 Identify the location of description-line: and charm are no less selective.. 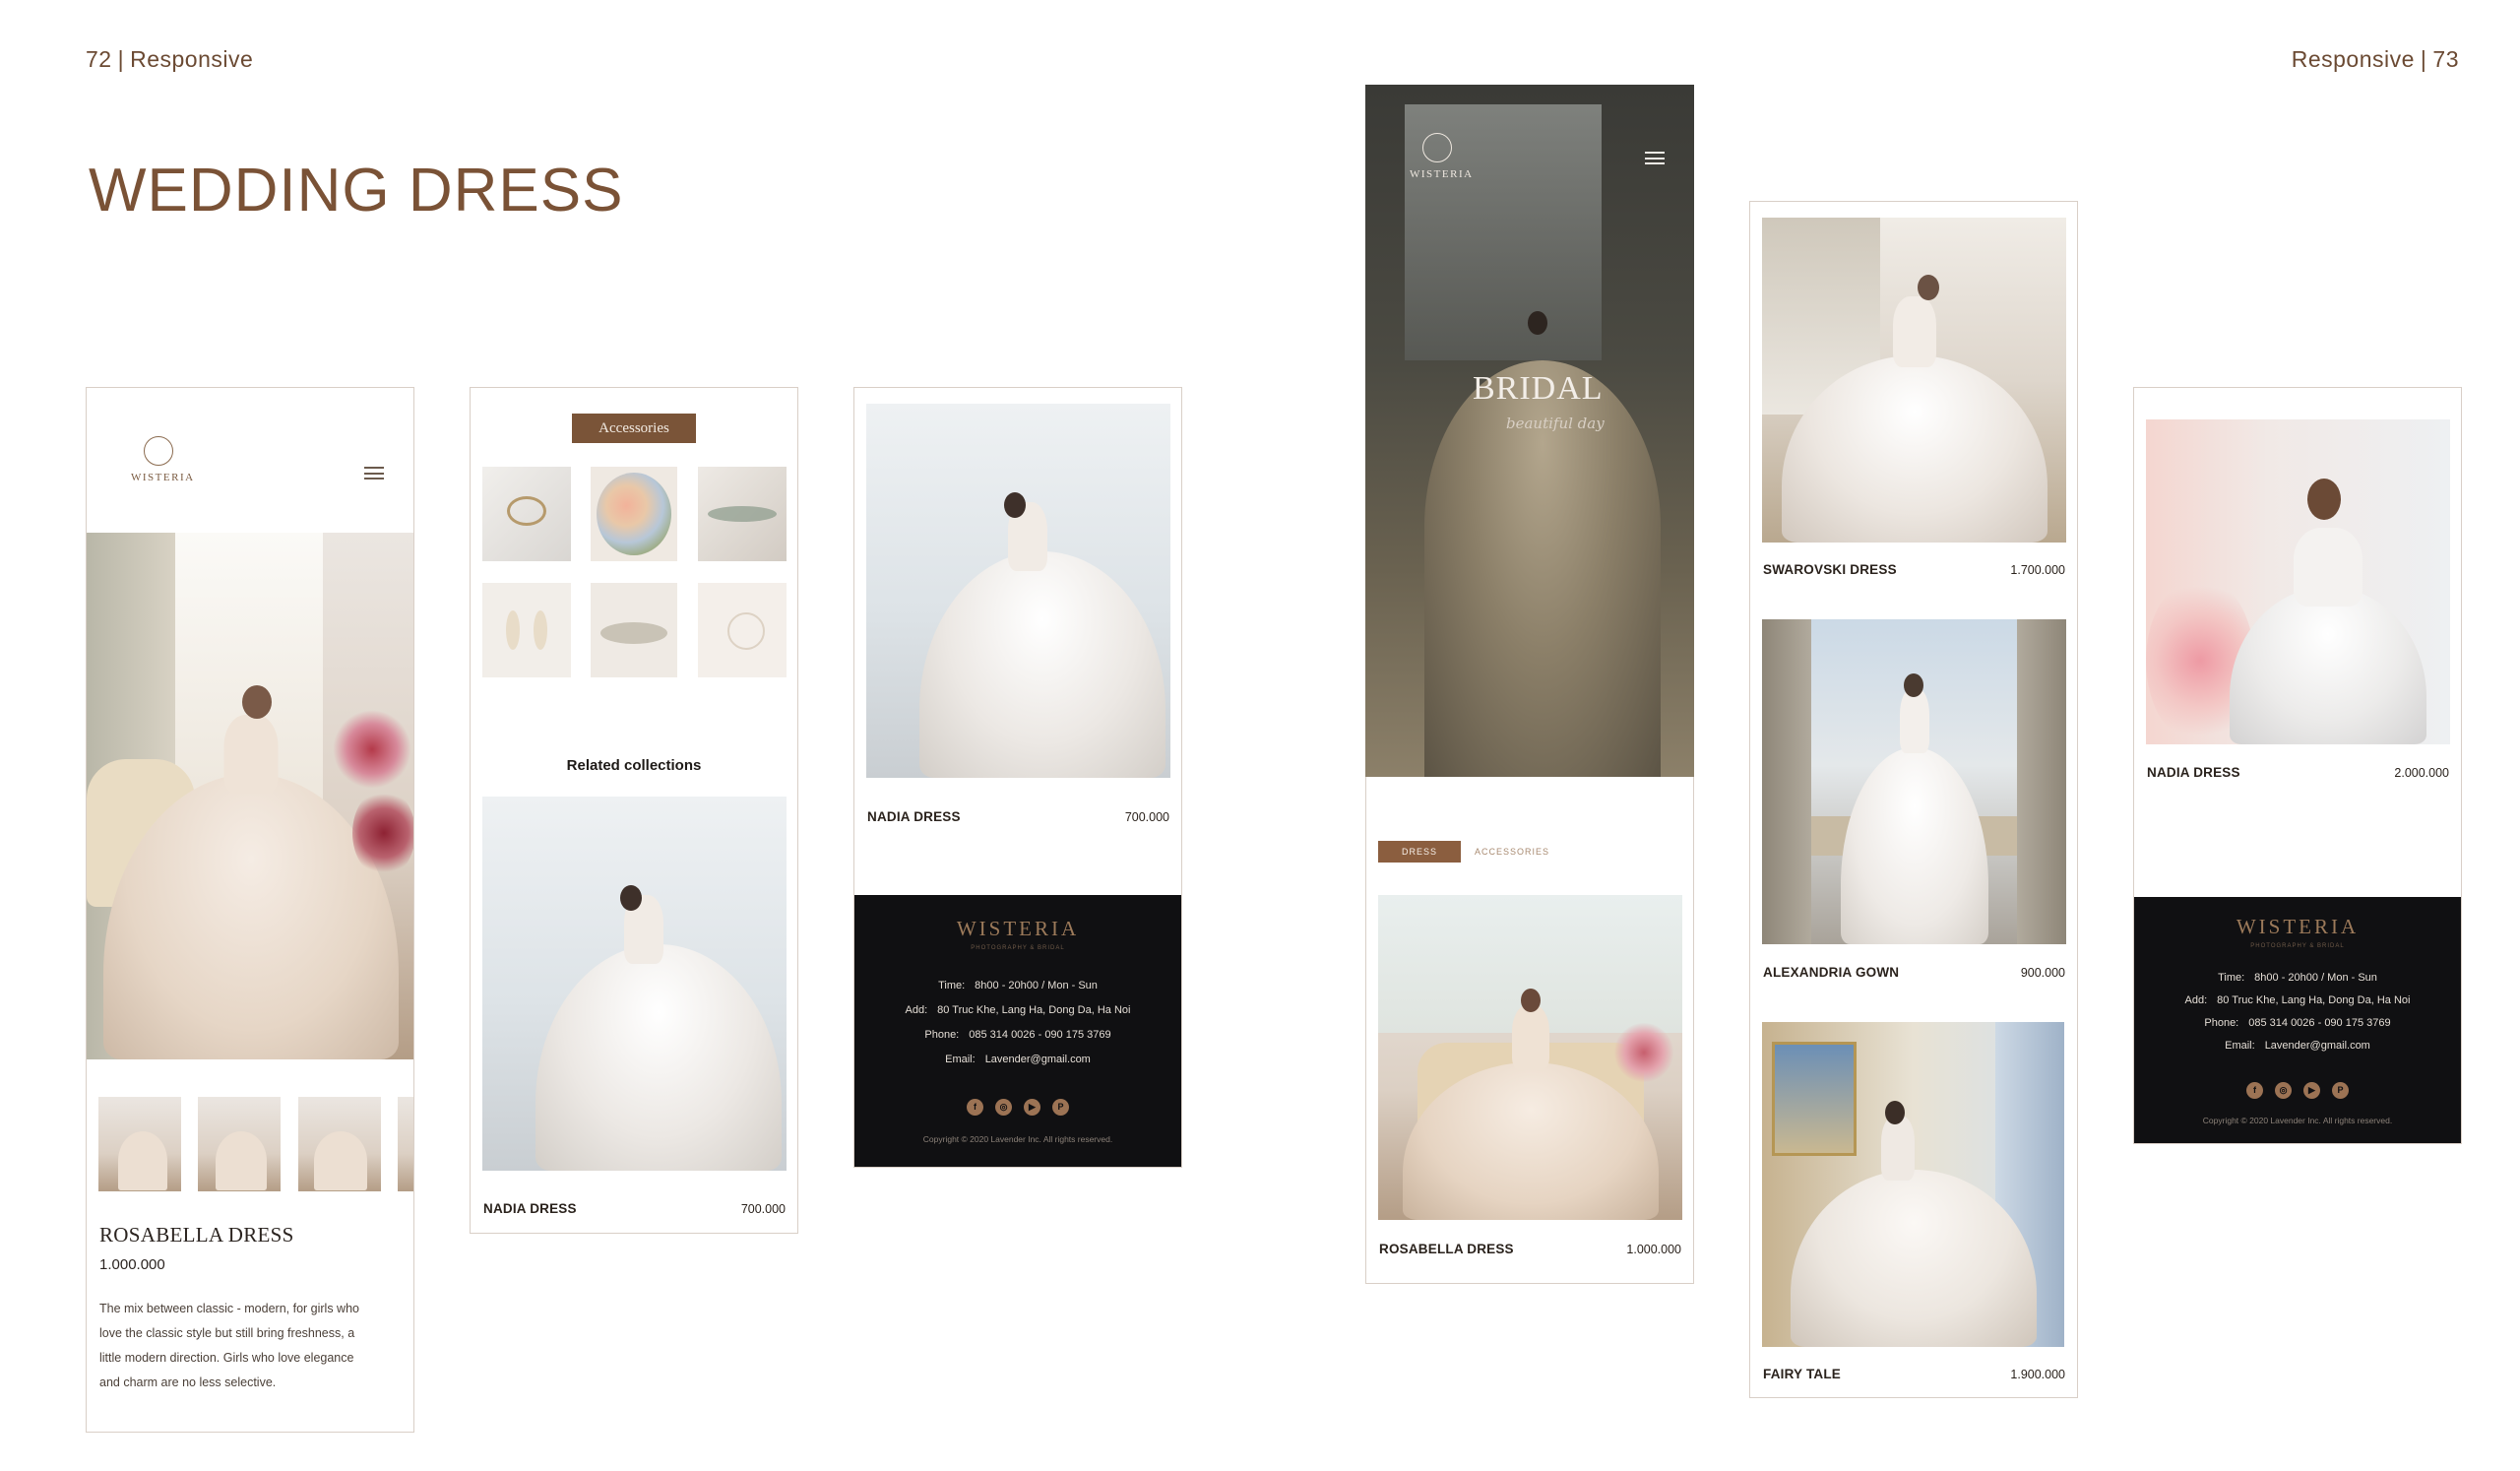
(188, 1382).